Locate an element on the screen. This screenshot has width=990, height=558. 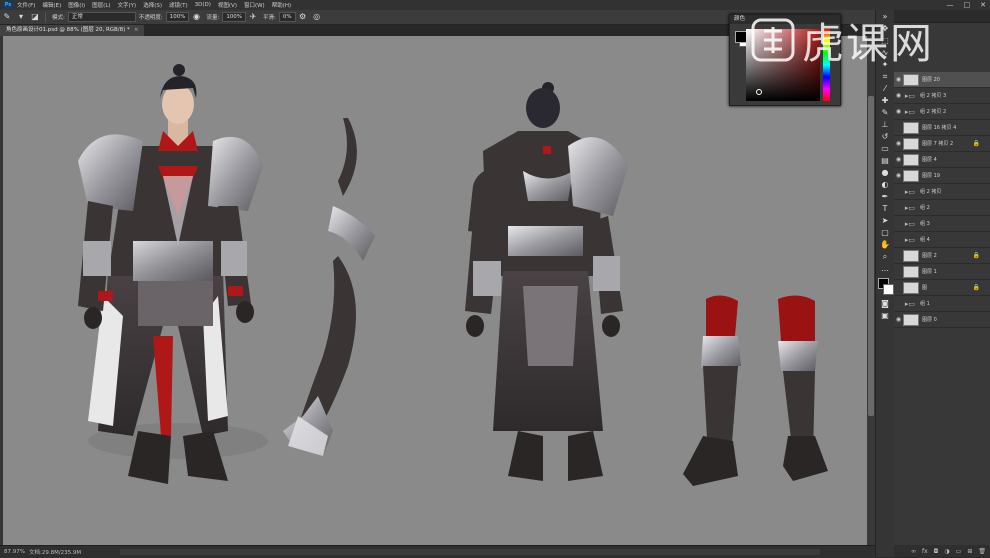
layer-name: 组 2 拷贝 2 is located at coordinates (933, 112).